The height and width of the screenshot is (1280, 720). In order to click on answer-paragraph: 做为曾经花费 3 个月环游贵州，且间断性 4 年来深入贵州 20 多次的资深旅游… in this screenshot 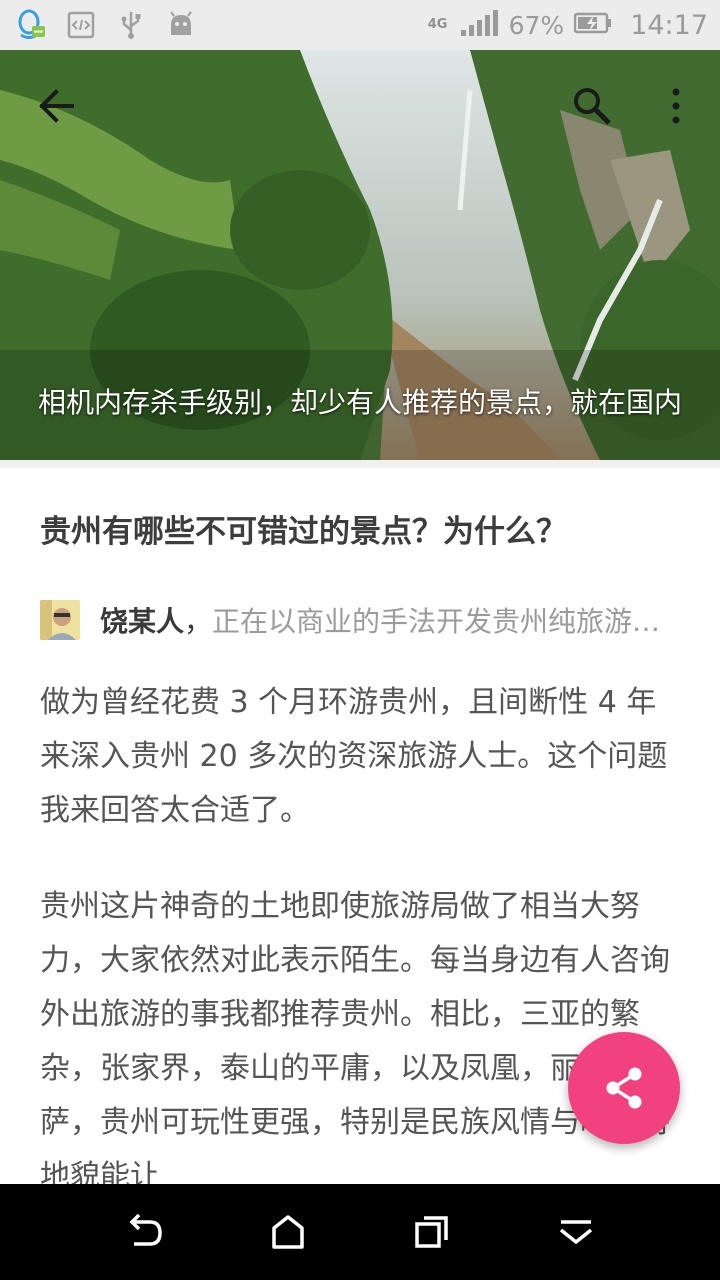, I will do `click(354, 756)`.